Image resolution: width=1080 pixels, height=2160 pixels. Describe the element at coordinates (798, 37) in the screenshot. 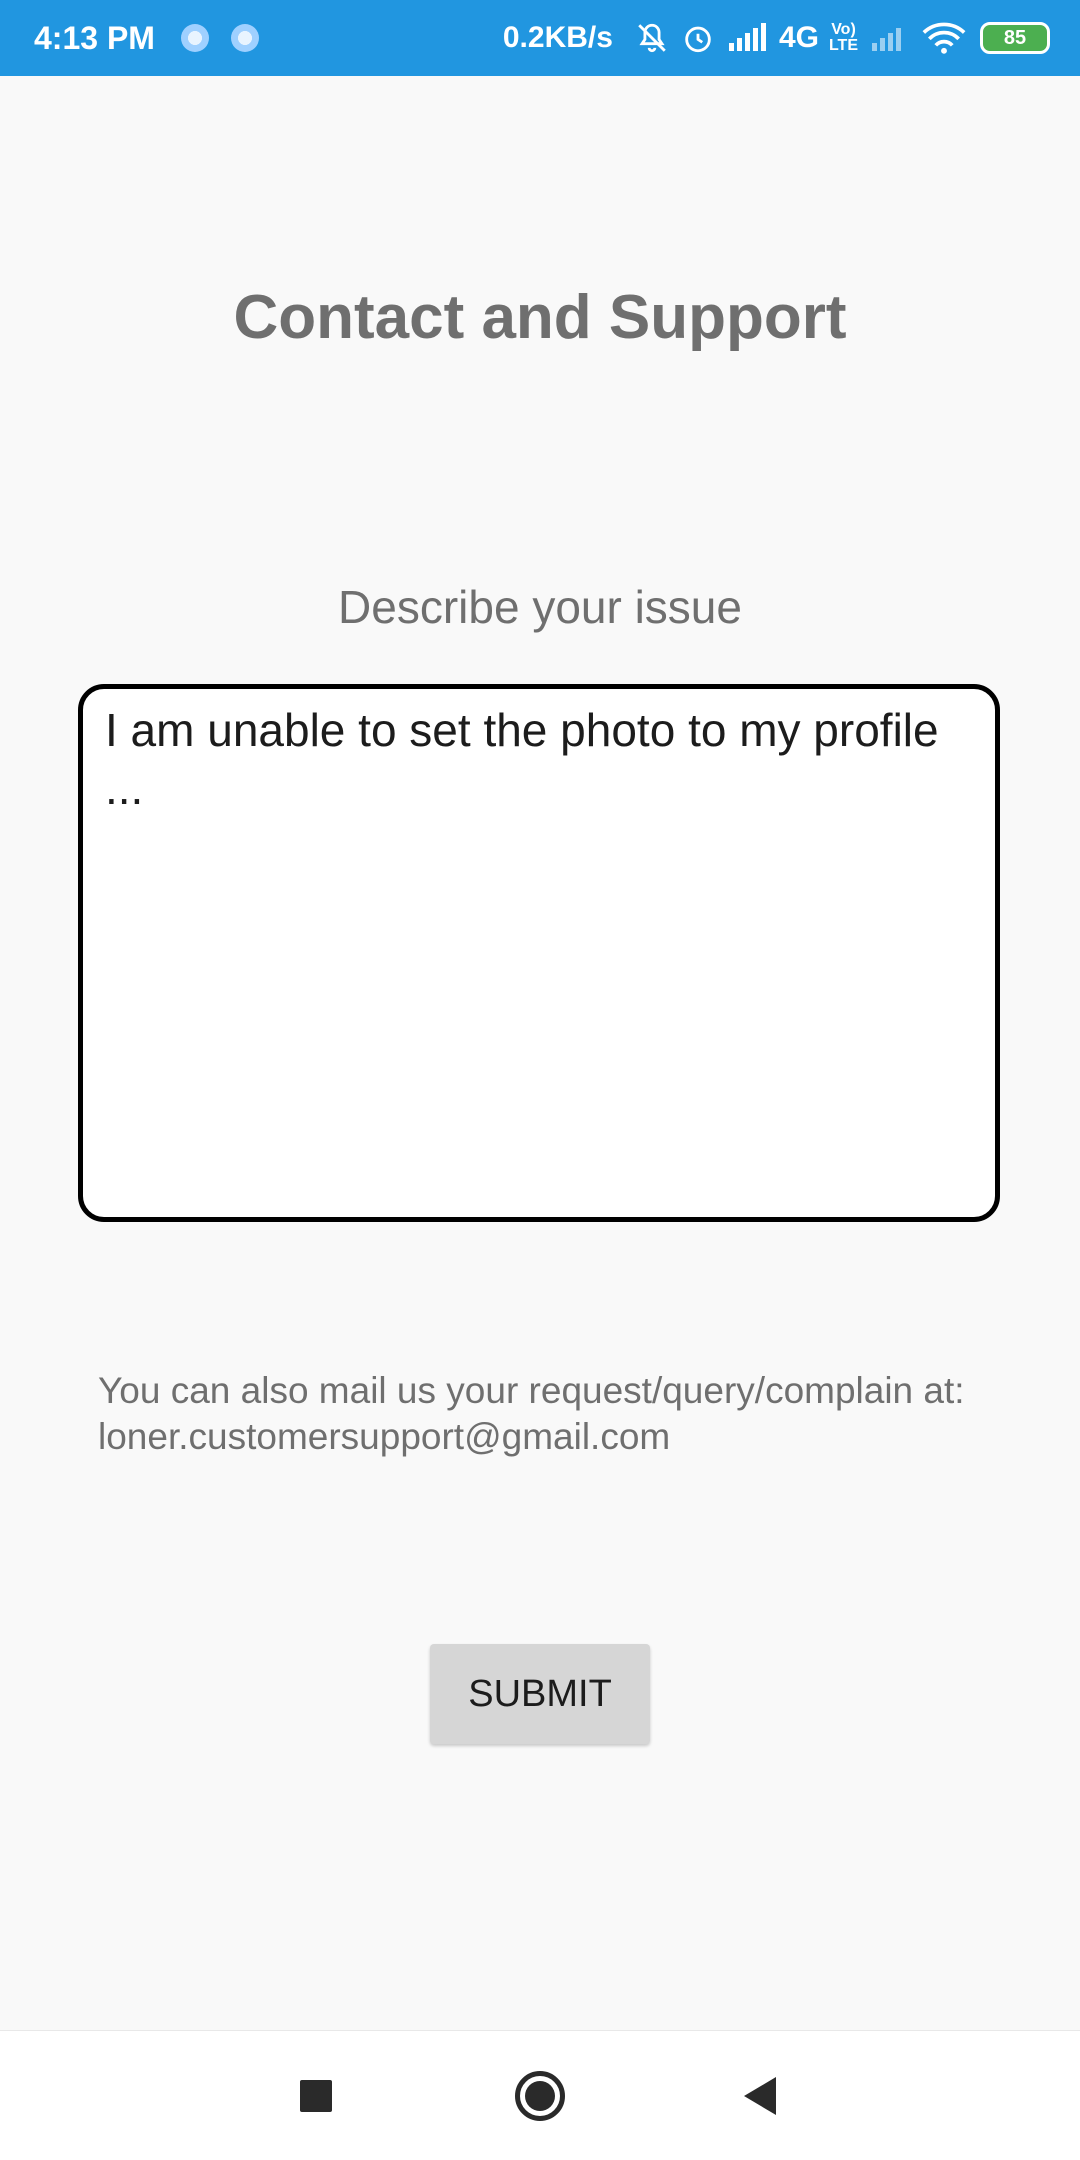

I see `network-type: 4G` at that location.